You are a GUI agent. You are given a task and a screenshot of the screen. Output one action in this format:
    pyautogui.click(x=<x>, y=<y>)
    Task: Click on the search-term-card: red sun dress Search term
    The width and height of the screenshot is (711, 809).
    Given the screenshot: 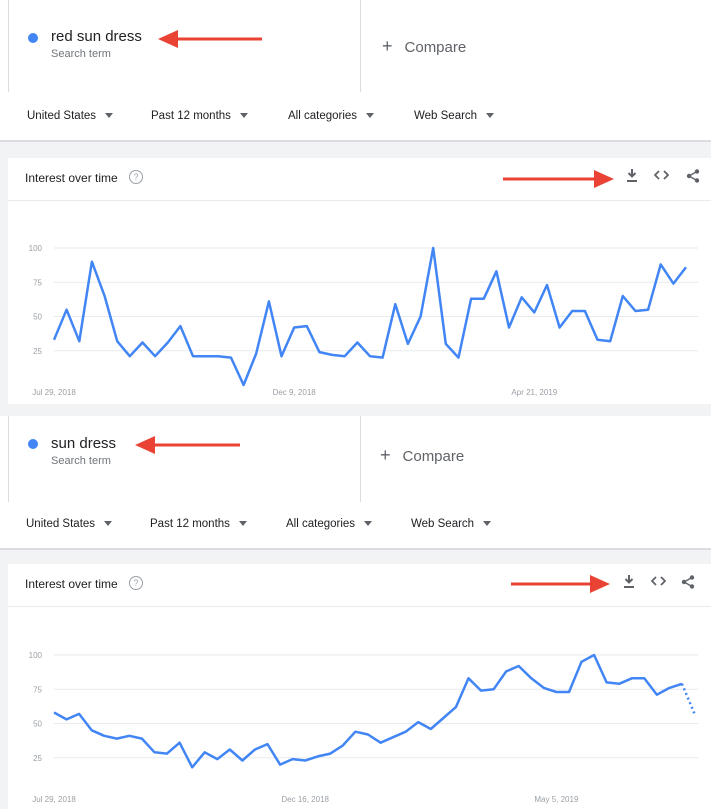 What is the action you would take?
    pyautogui.click(x=184, y=46)
    